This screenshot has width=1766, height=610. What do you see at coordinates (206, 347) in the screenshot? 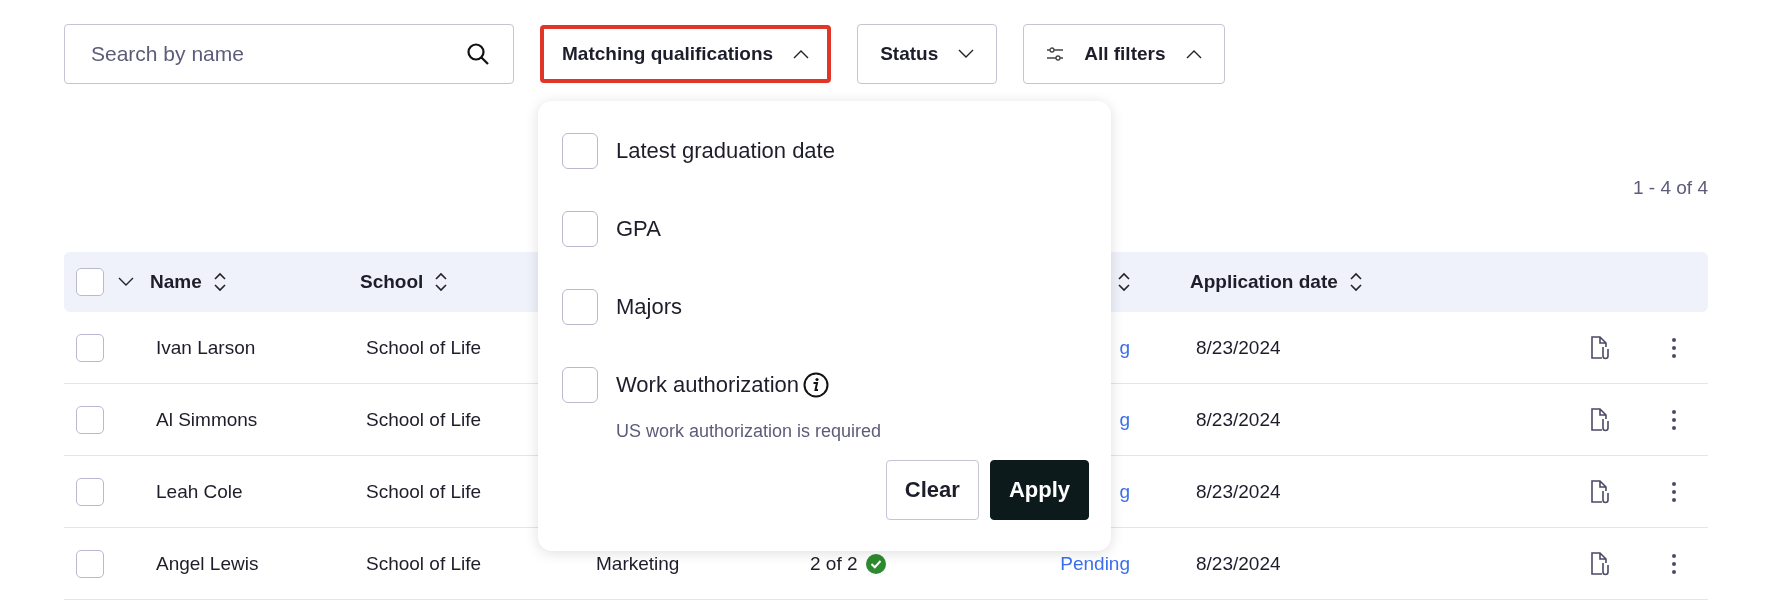
I see `table-cell: Ivan Larson` at bounding box center [206, 347].